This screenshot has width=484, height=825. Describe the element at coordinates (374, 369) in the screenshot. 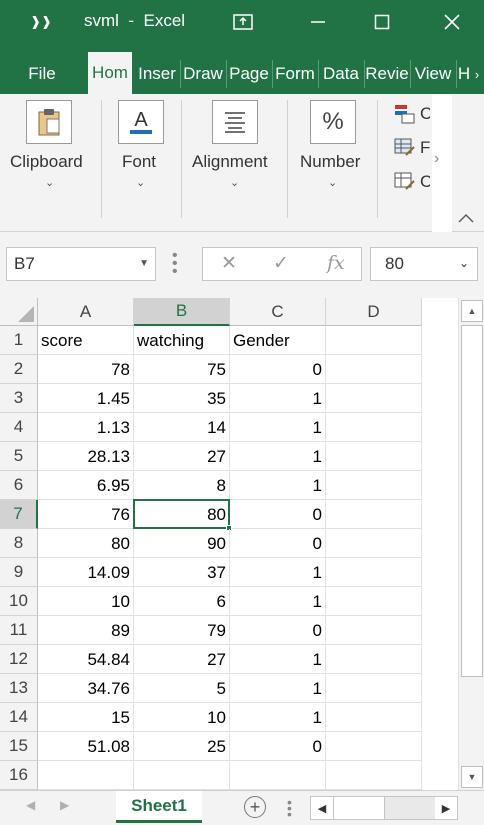

I see `cell-d2` at that location.